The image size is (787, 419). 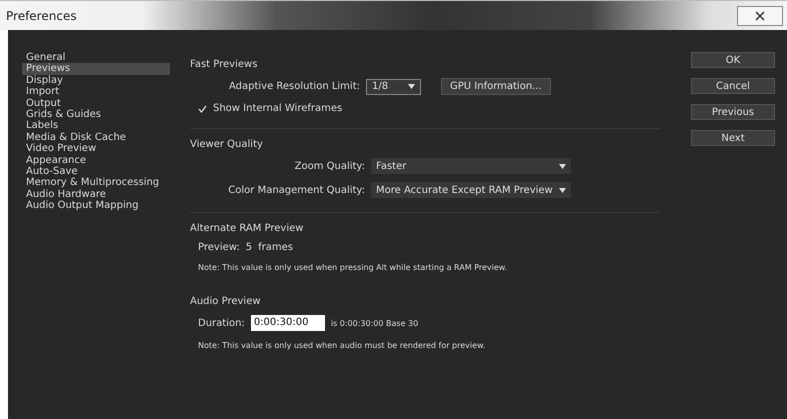 What do you see at coordinates (733, 112) in the screenshot?
I see `dialog-button: Previous` at bounding box center [733, 112].